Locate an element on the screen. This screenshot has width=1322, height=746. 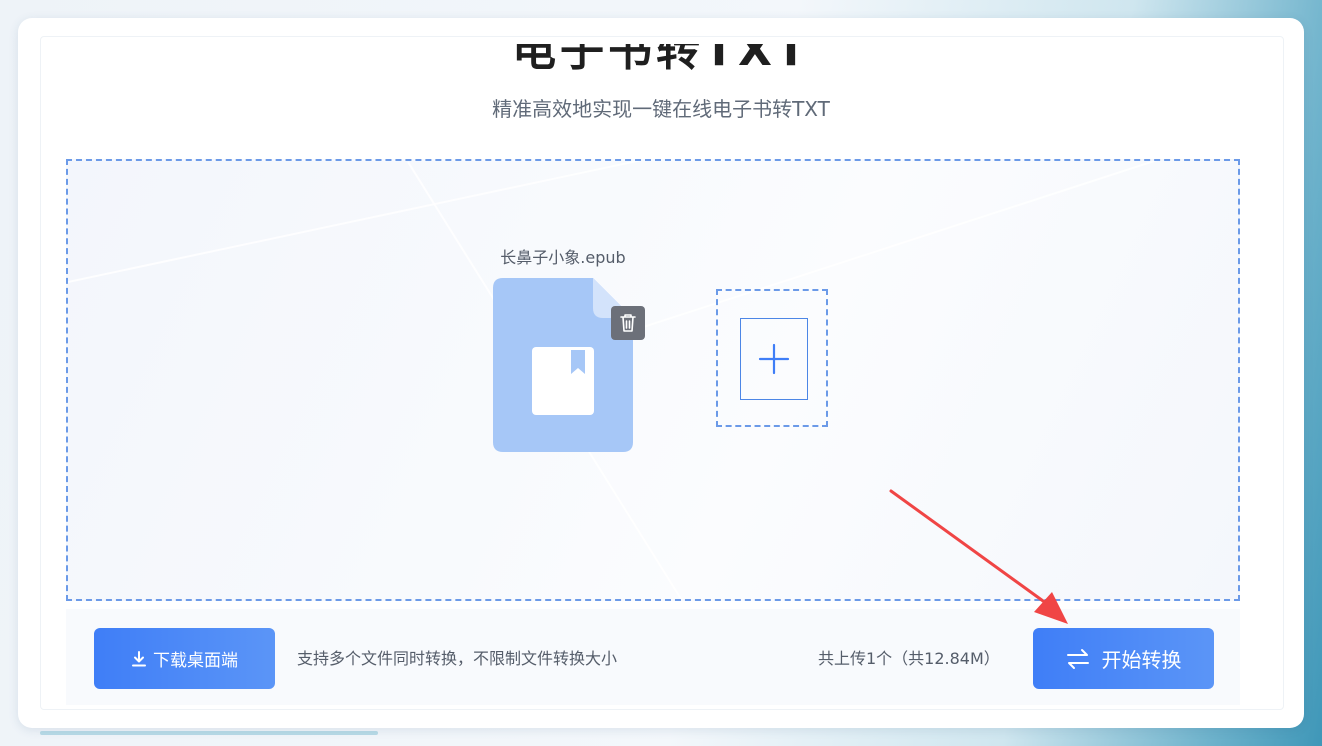
add-file-box is located at coordinates (774, 359).